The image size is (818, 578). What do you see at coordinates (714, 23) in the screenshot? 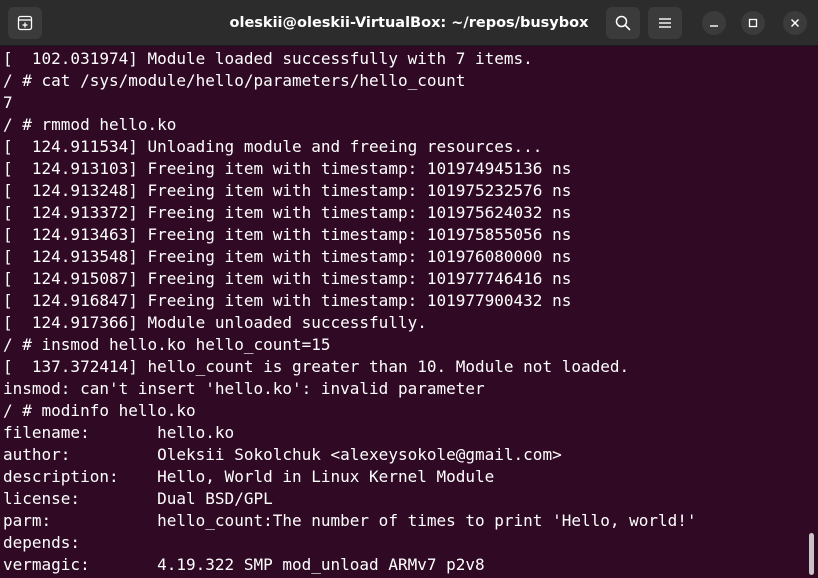
I see `minimize-button` at bounding box center [714, 23].